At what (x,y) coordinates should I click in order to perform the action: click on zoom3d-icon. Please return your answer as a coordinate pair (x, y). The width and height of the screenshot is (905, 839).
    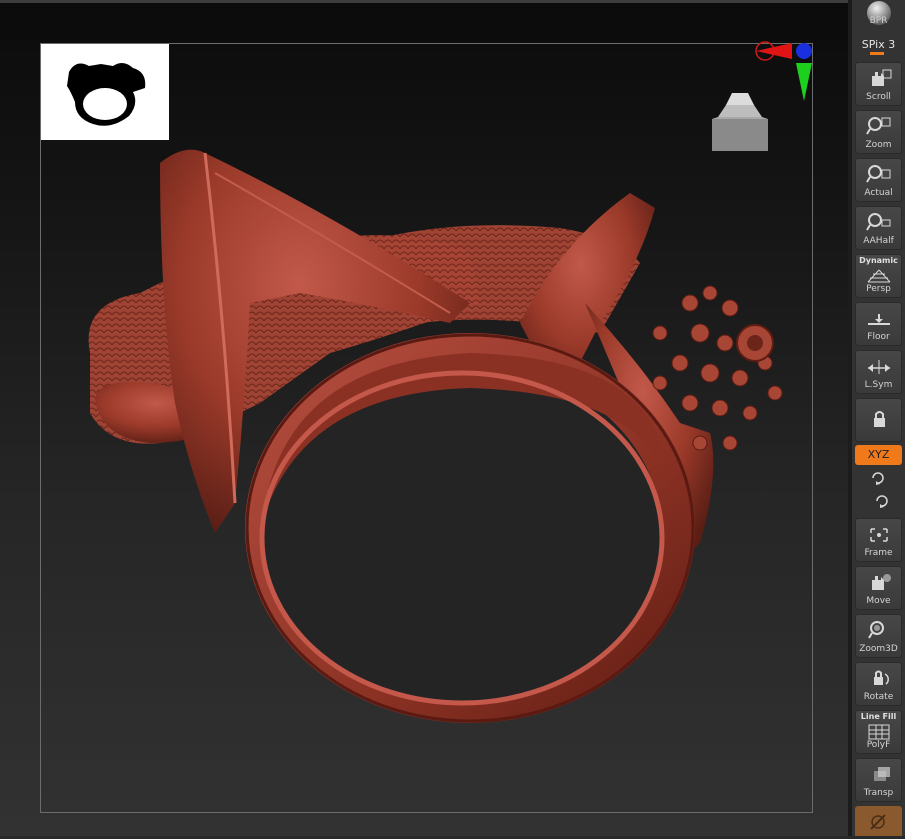
    Looking at the image, I should click on (876, 630).